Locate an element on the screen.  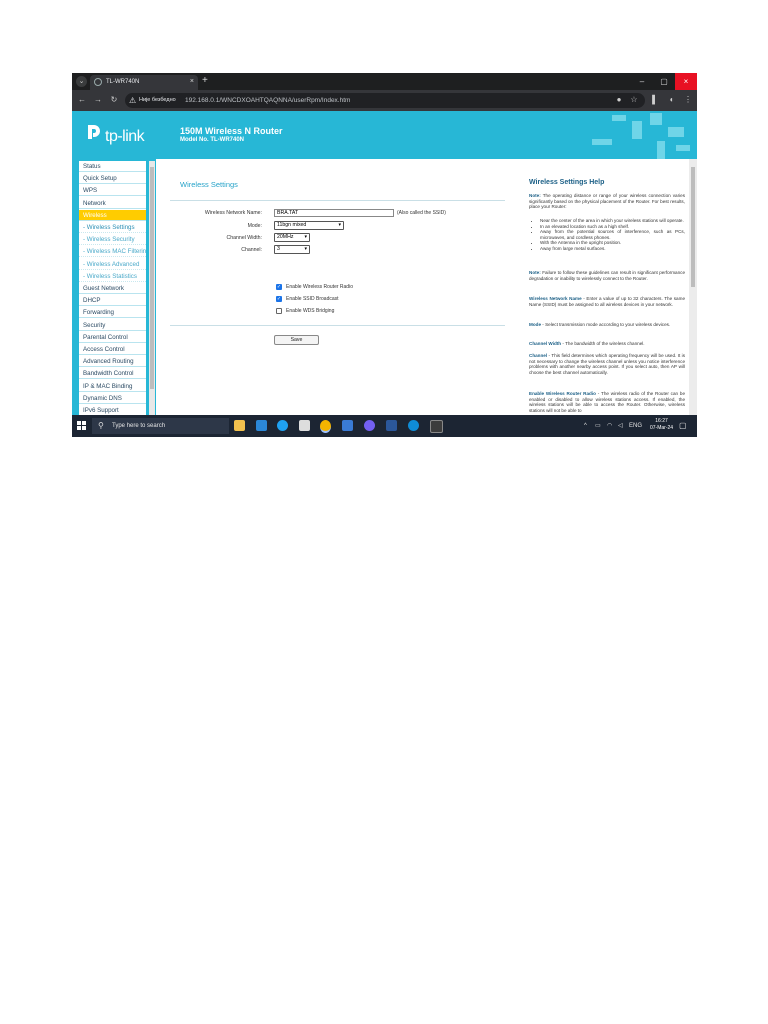
incognito-icon: ● is located at coordinates (619, 100).